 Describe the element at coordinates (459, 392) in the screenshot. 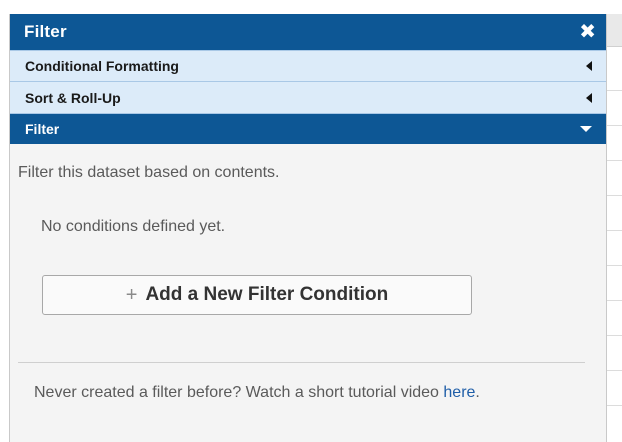

I see `tutorial-link: here` at that location.